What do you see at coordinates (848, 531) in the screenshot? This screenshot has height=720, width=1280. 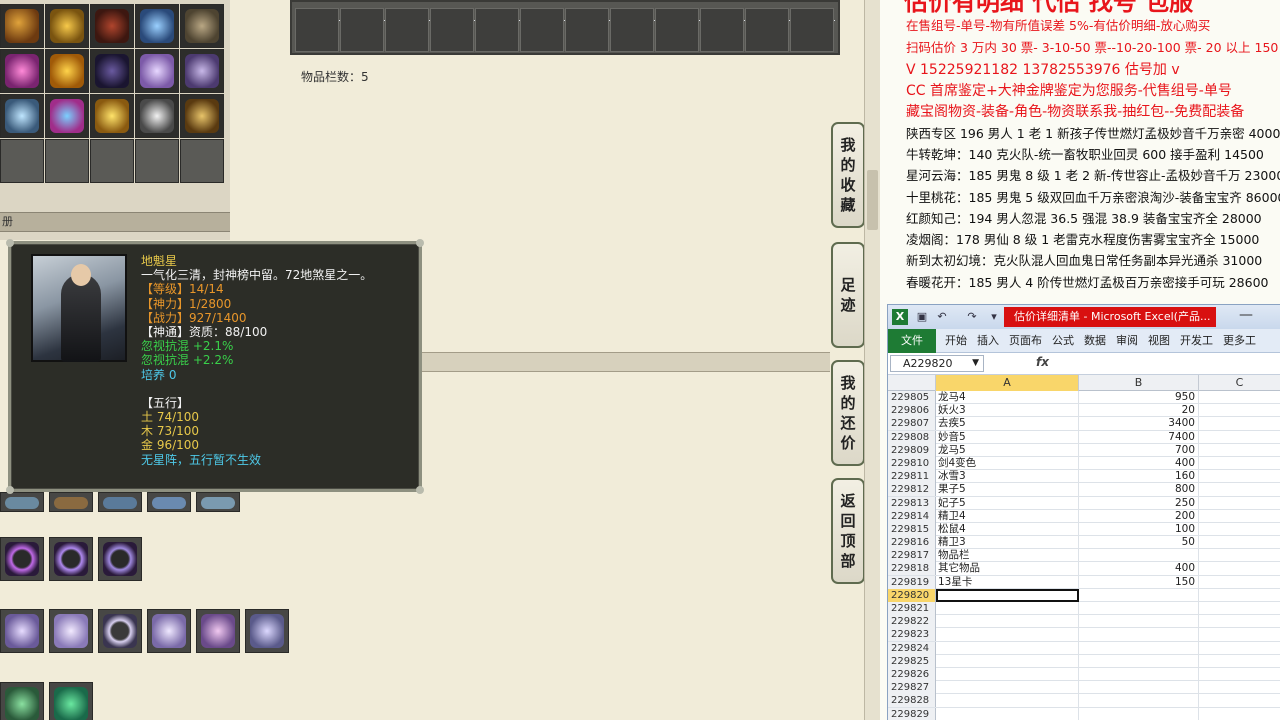 I see `back-to-top-tab: 返回顶部` at bounding box center [848, 531].